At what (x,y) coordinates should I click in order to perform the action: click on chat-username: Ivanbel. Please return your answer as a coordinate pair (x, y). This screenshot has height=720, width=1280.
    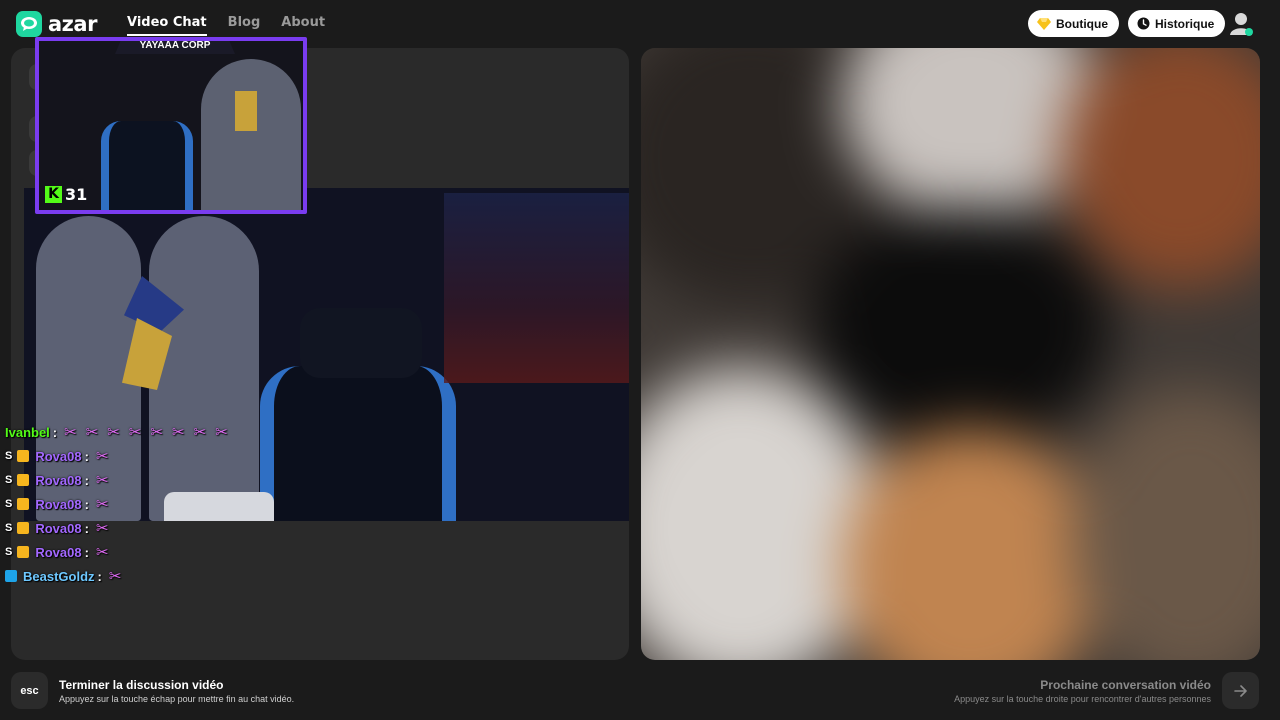
    Looking at the image, I should click on (27, 432).